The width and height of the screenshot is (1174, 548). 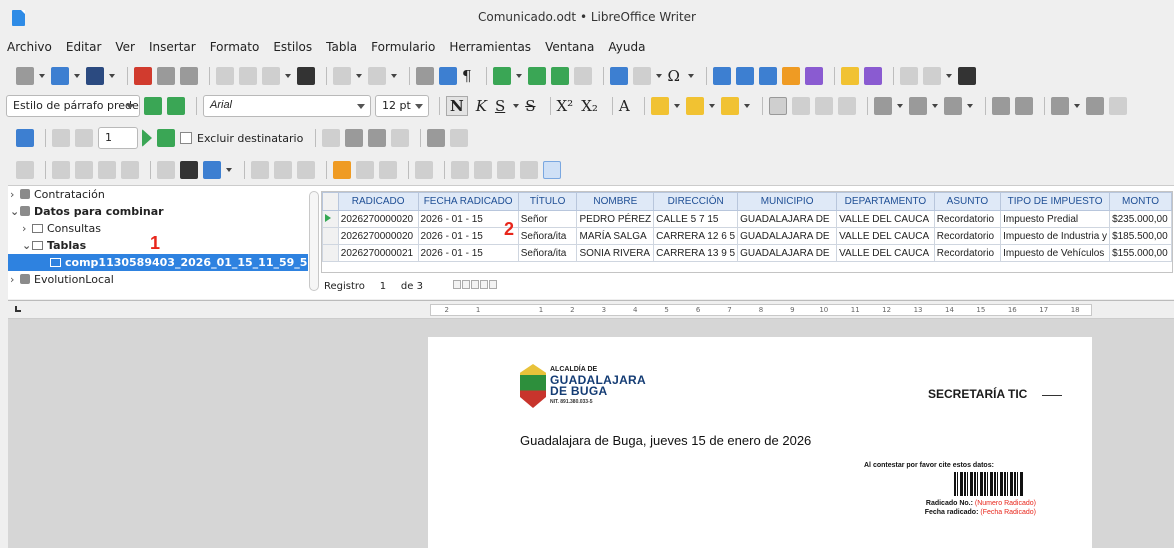 What do you see at coordinates (777, 106) in the screenshot?
I see `align-left-icon` at bounding box center [777, 106].